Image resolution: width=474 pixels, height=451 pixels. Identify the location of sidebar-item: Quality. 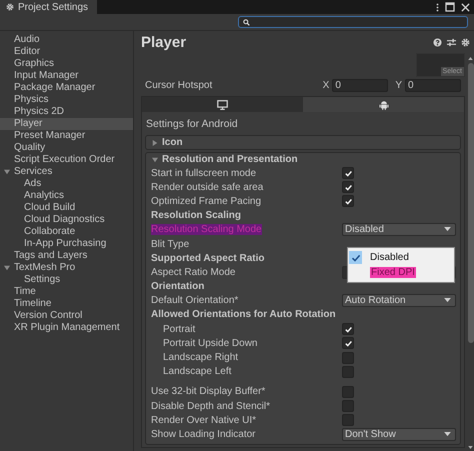
(66, 148).